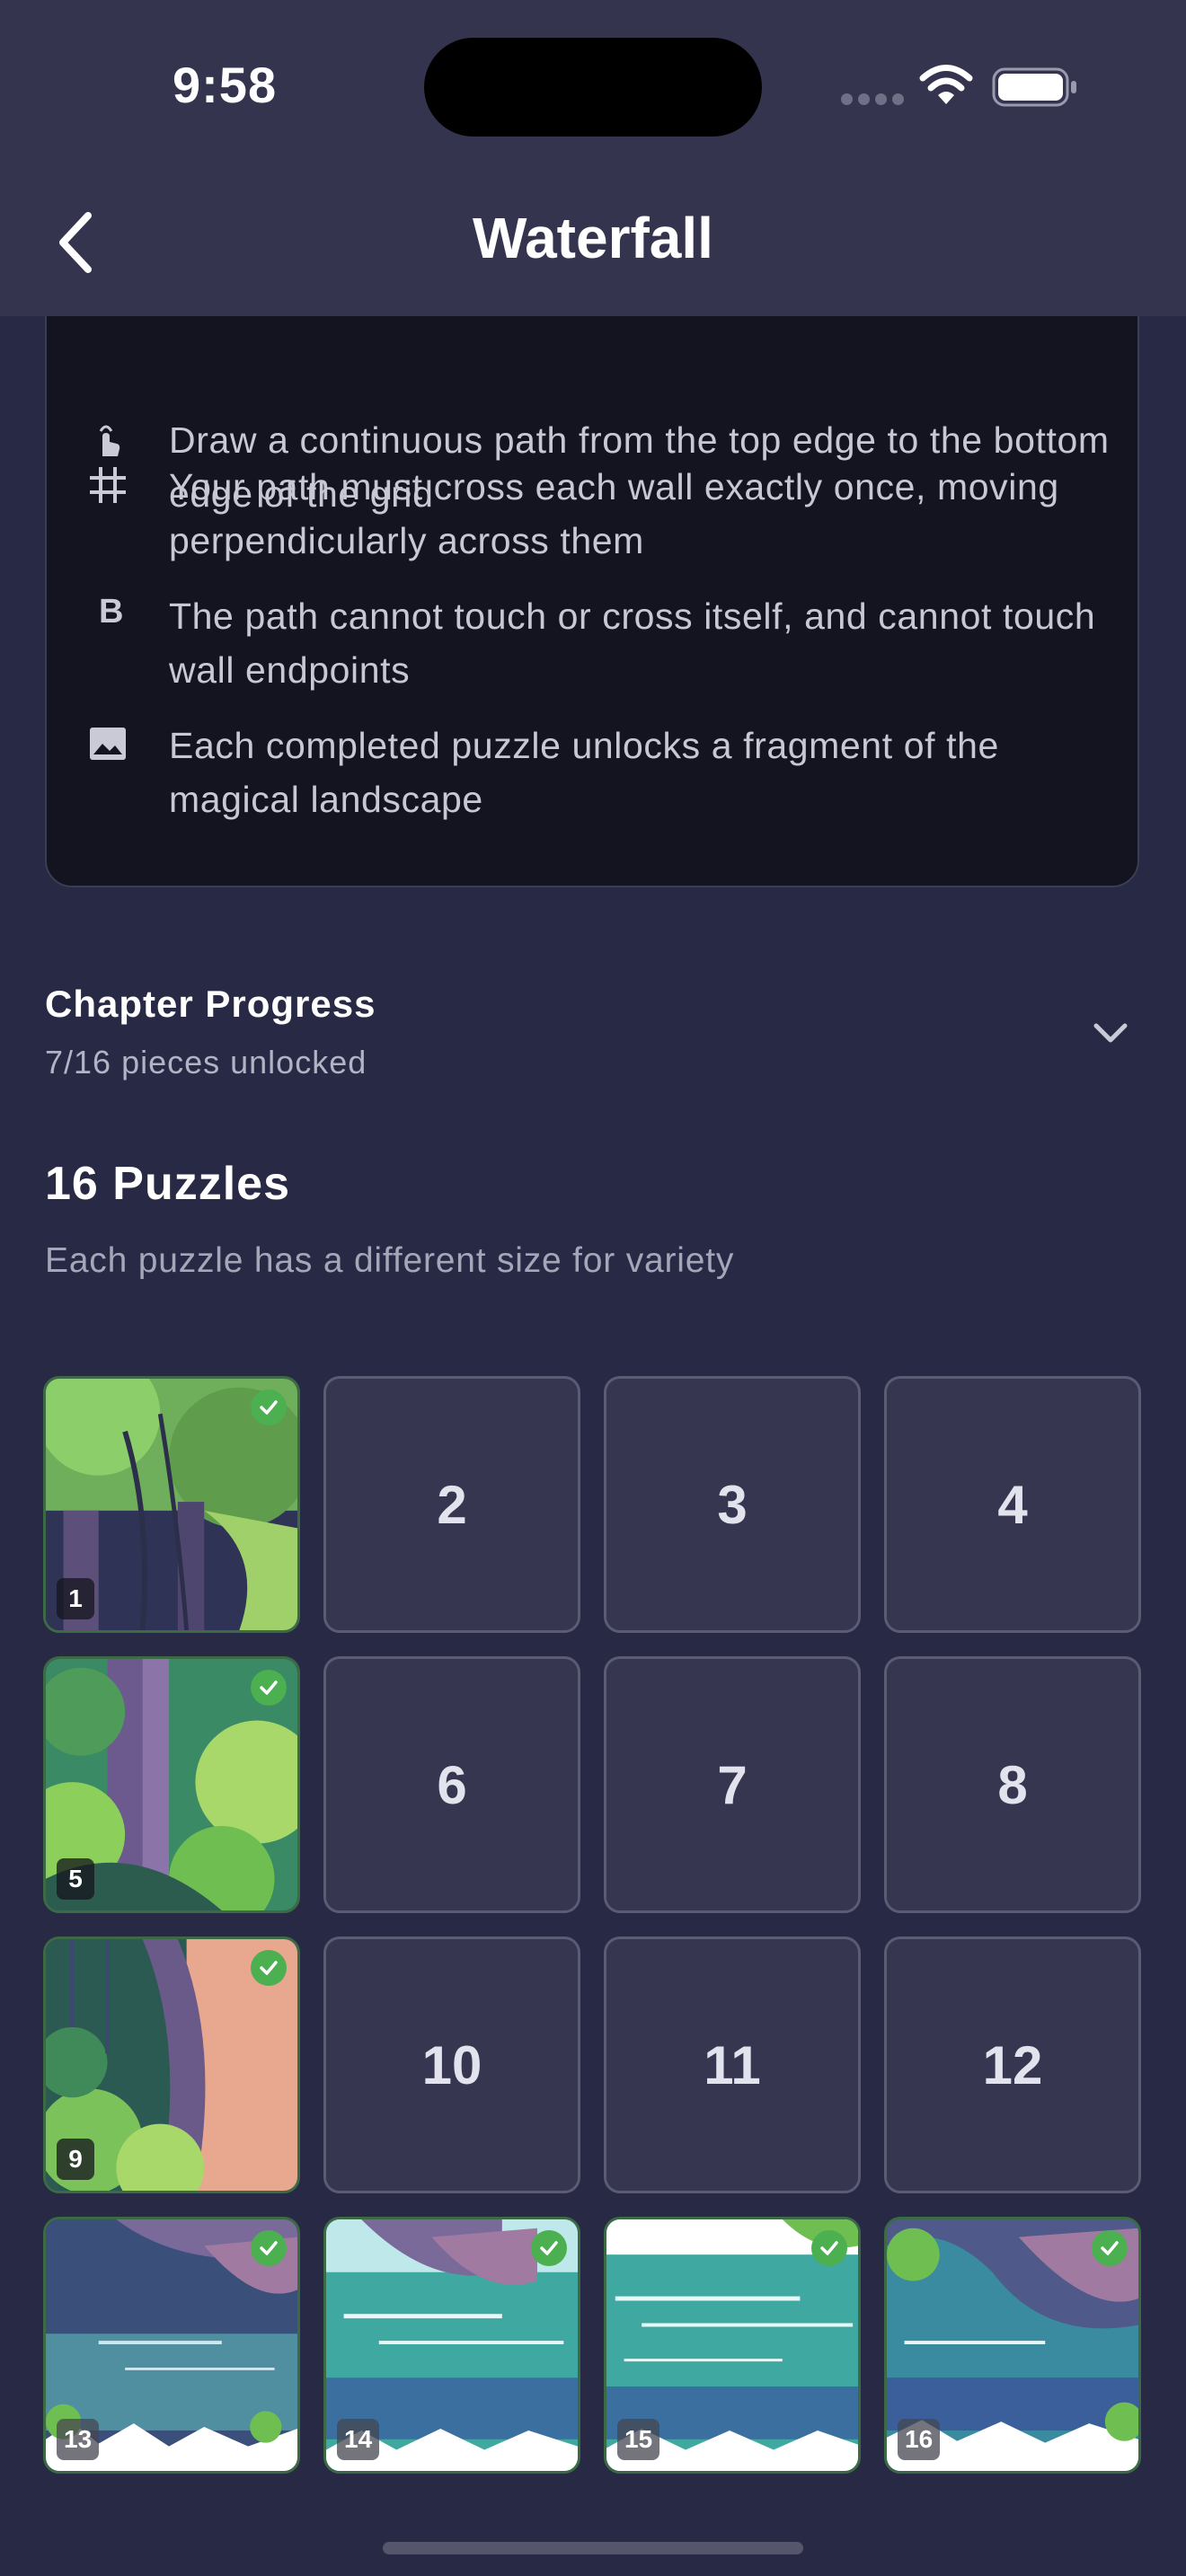 The image size is (1186, 2576). I want to click on puzzle-tile: 3, so click(732, 1504).